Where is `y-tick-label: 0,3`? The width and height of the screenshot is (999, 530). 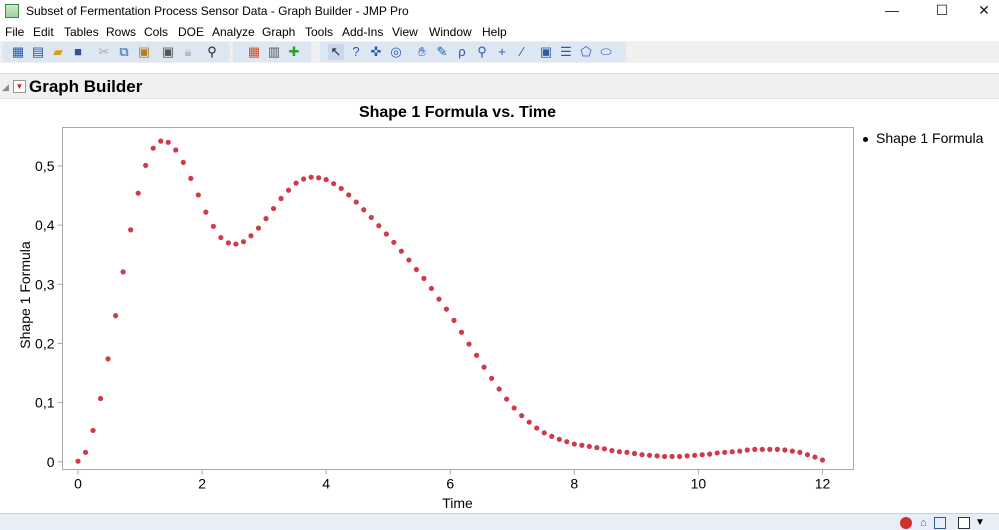 y-tick-label: 0,3 is located at coordinates (45, 284).